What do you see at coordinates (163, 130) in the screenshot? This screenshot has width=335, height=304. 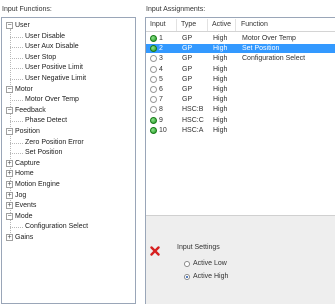 I see `cell-input: 10` at bounding box center [163, 130].